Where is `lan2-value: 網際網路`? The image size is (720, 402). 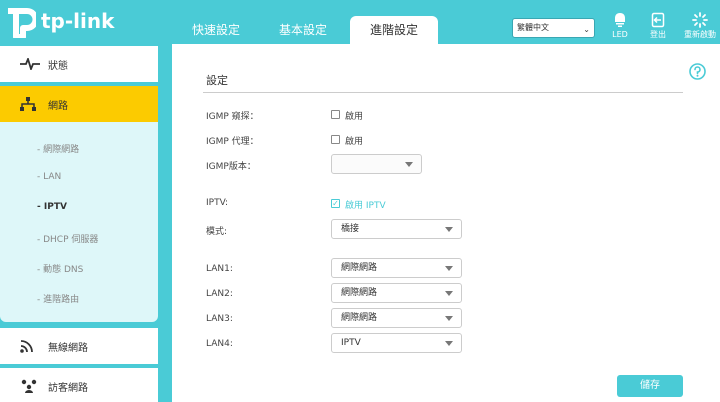
lan2-value: 網際網路 is located at coordinates (359, 293).